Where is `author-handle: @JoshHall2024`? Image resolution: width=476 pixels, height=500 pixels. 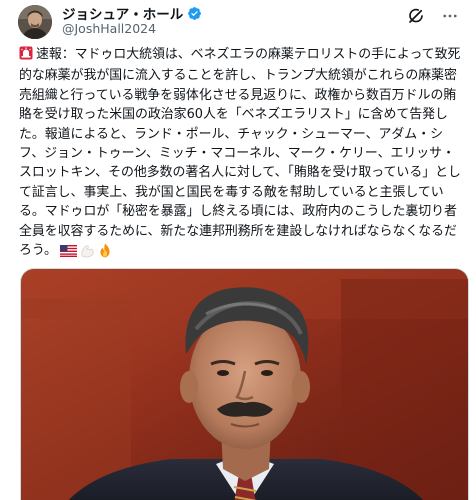
author-handle: @JoshHall2024 is located at coordinates (109, 28).